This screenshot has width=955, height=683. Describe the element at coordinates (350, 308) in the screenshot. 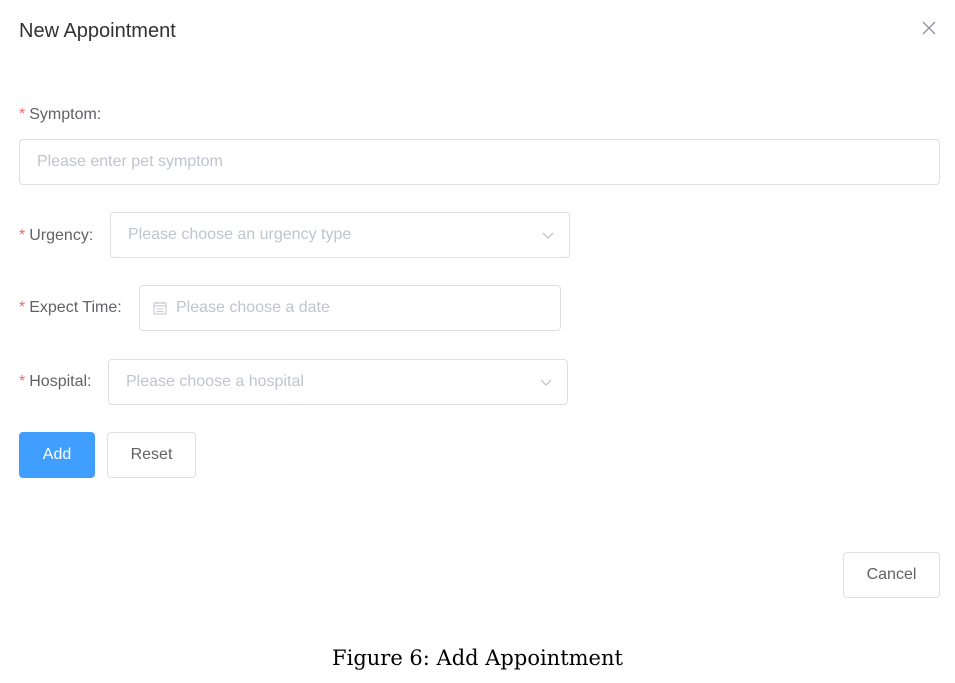

I see `expect-time-date-picker: Please choose a date` at that location.